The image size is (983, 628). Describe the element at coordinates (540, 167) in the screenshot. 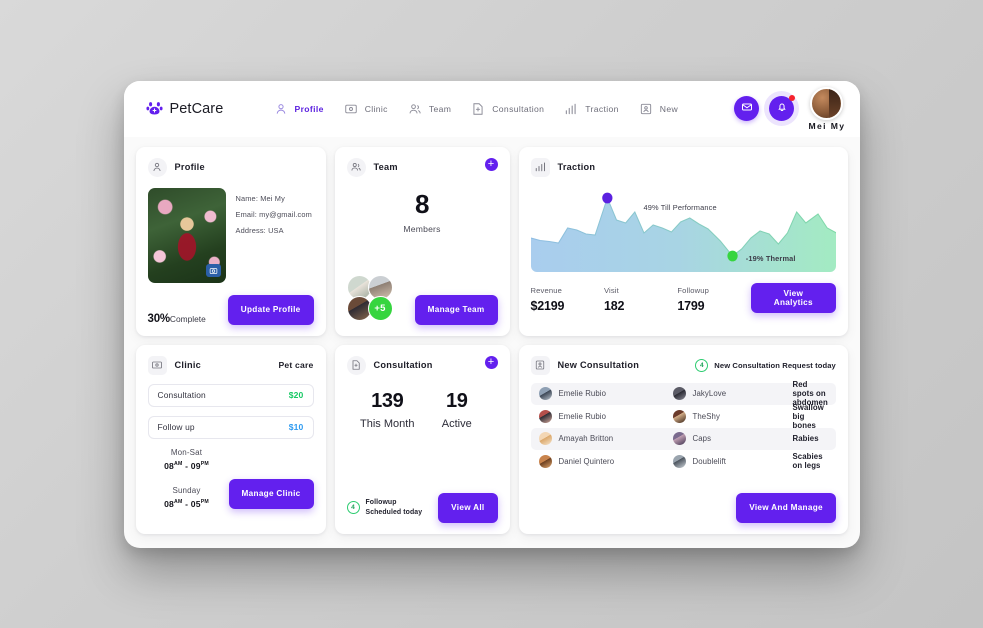

I see `bar-chart-icon` at that location.